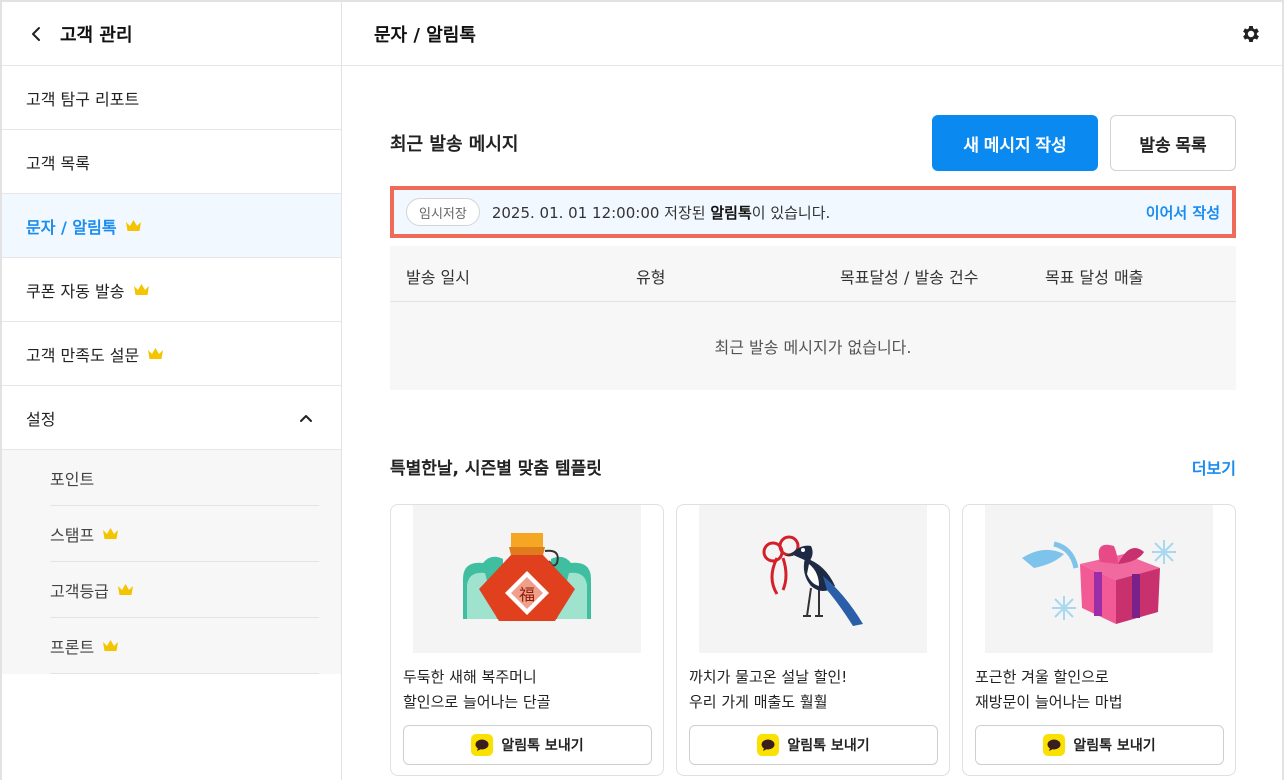 This screenshot has width=1284, height=780. What do you see at coordinates (58, 163) in the screenshot?
I see `sidebar-item-label: 고객 목록` at bounding box center [58, 163].